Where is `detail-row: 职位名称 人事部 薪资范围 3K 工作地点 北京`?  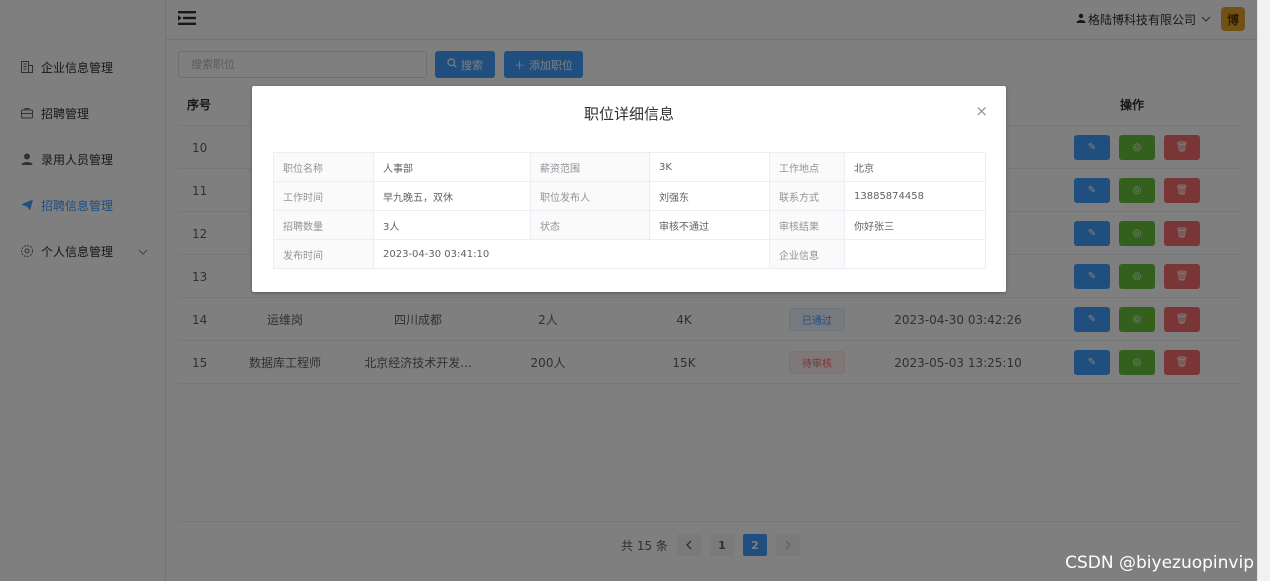
detail-row: 职位名称 人事部 薪资范围 3K 工作地点 北京 is located at coordinates (629, 167).